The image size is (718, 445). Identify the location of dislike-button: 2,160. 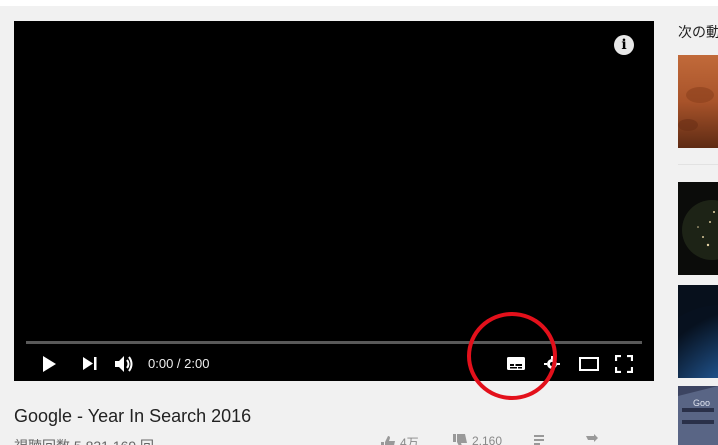
(477, 439).